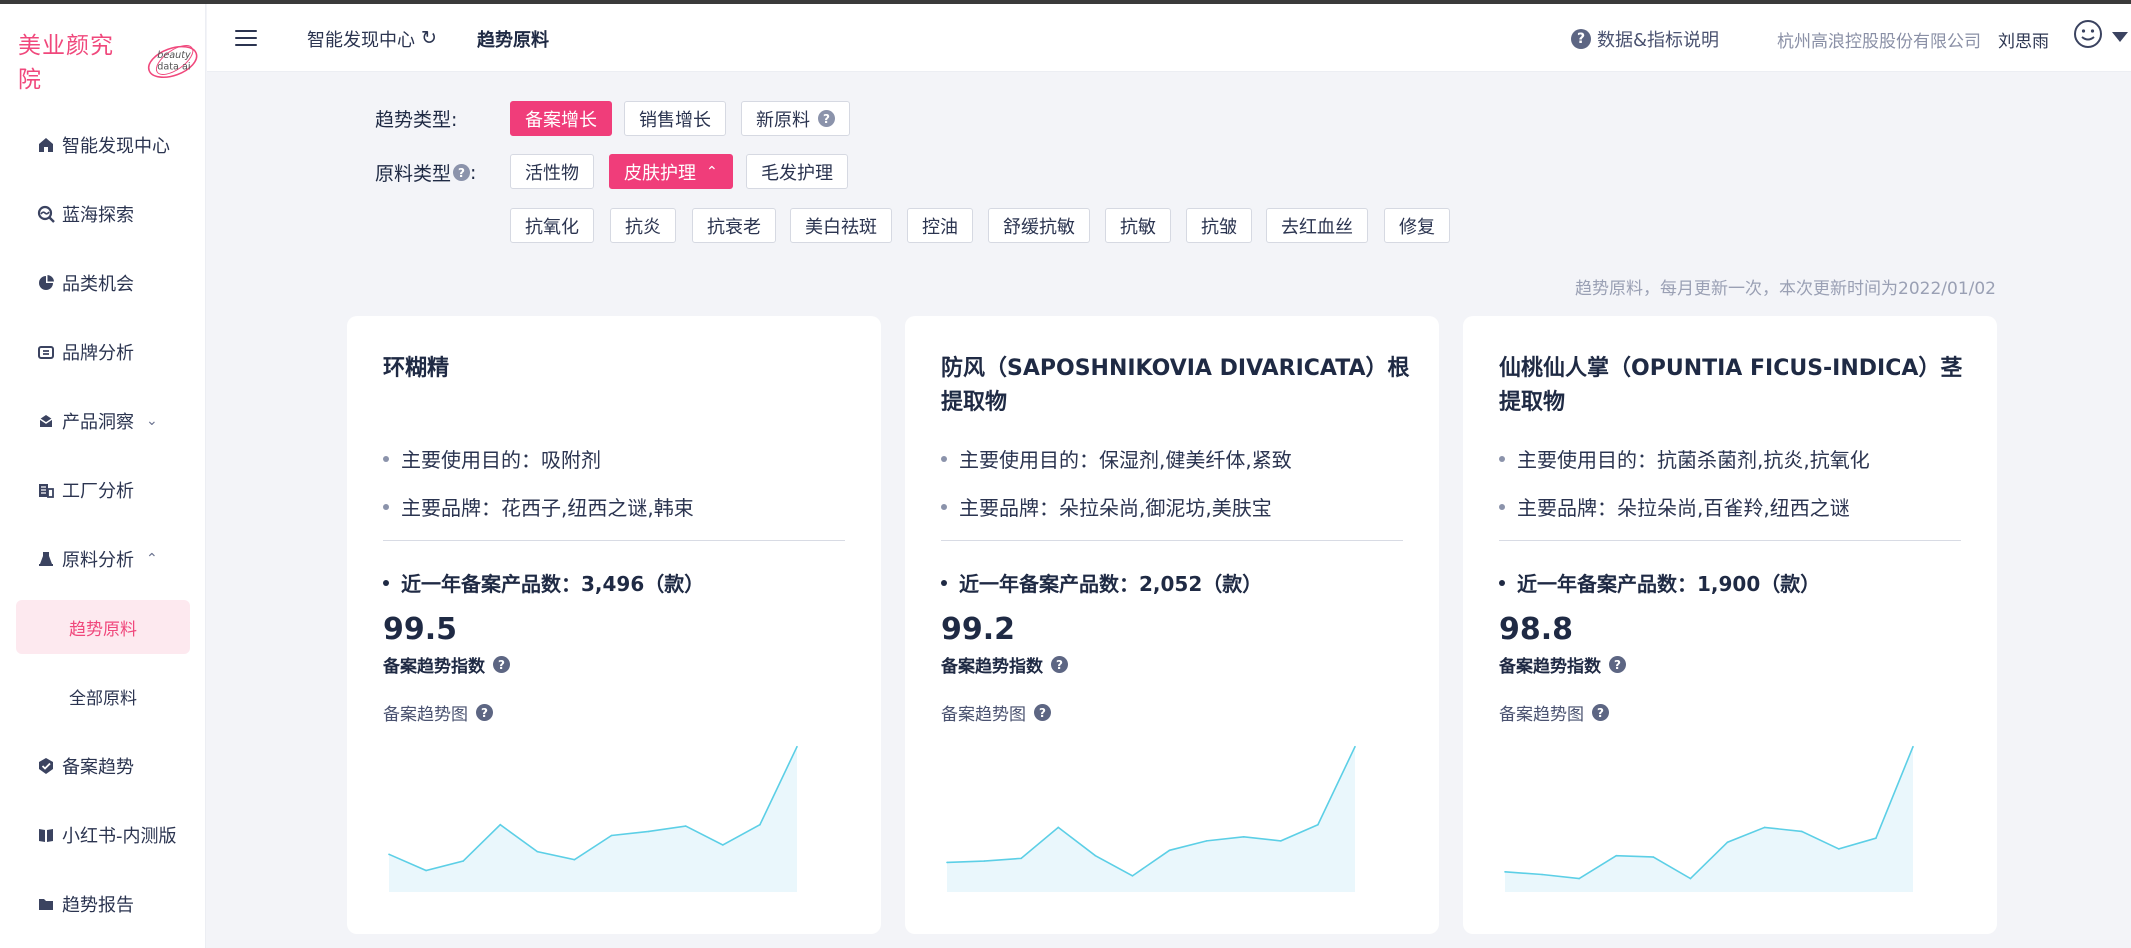 The height and width of the screenshot is (948, 2131). I want to click on sidebar-item-blue-ocean: 蓝海探索, so click(103, 213).